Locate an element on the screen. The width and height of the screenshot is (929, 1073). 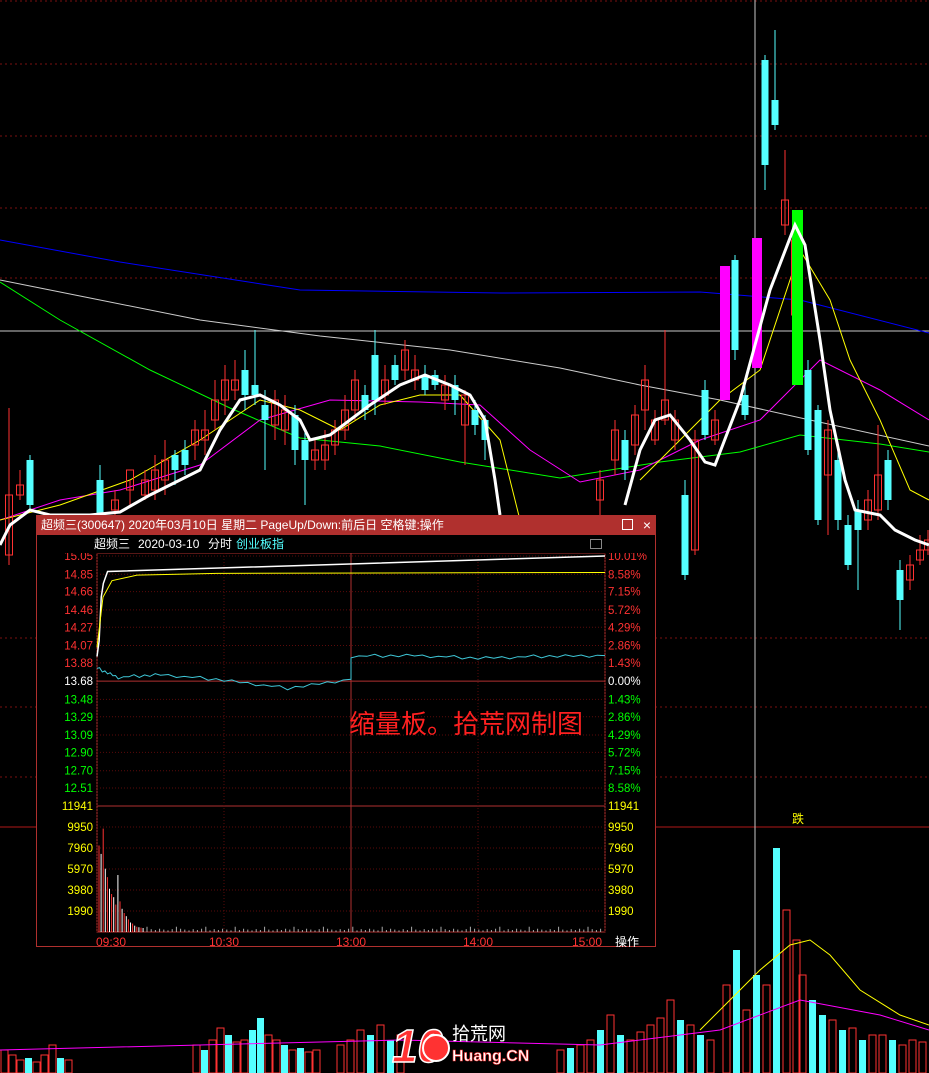
volume-tick-label-right: 9950 is located at coordinates (621, 828).